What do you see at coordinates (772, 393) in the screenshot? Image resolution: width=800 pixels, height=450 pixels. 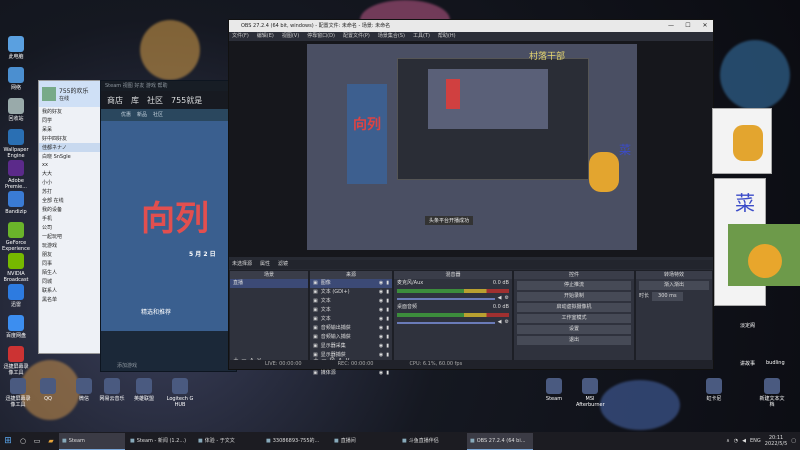 I see `desktop-shortcut: 新建文本文档` at bounding box center [772, 393].